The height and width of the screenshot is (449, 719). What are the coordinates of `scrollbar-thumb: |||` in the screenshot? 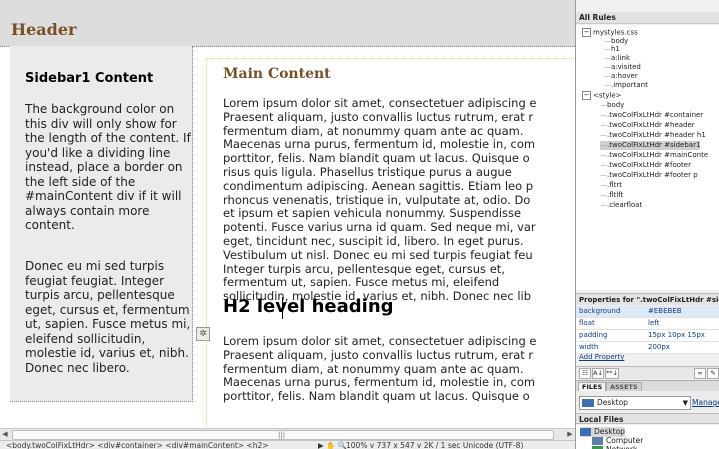 It's located at (283, 435).